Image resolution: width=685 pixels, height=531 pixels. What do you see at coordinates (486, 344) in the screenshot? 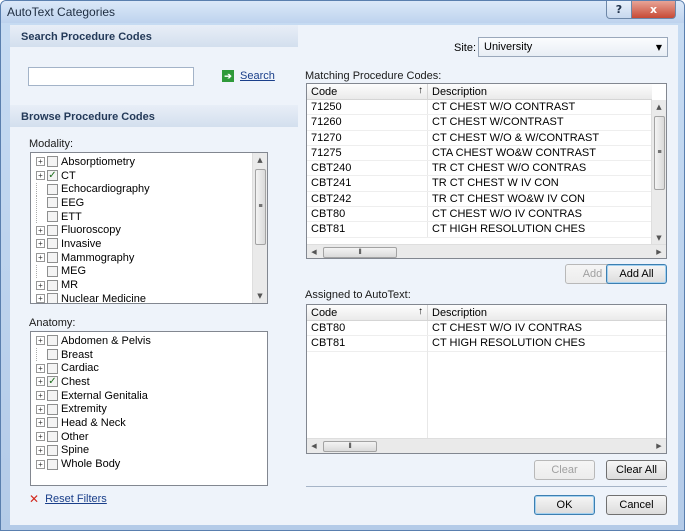
I see `table-row: CBT81 CT HIGH RESOLUTION CHES` at bounding box center [486, 344].